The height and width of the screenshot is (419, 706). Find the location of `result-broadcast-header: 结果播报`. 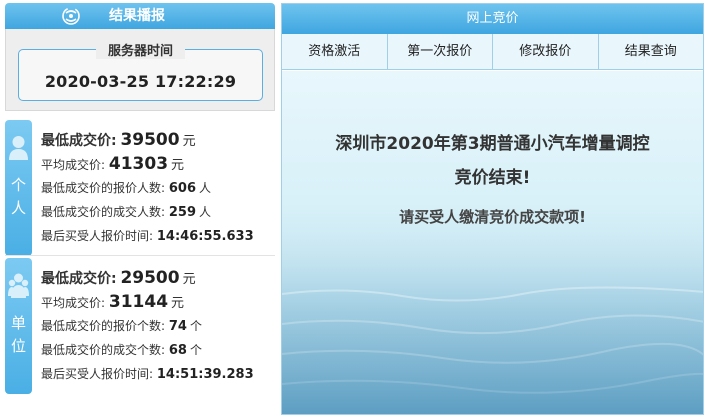

result-broadcast-header: 结果播报 is located at coordinates (140, 16).